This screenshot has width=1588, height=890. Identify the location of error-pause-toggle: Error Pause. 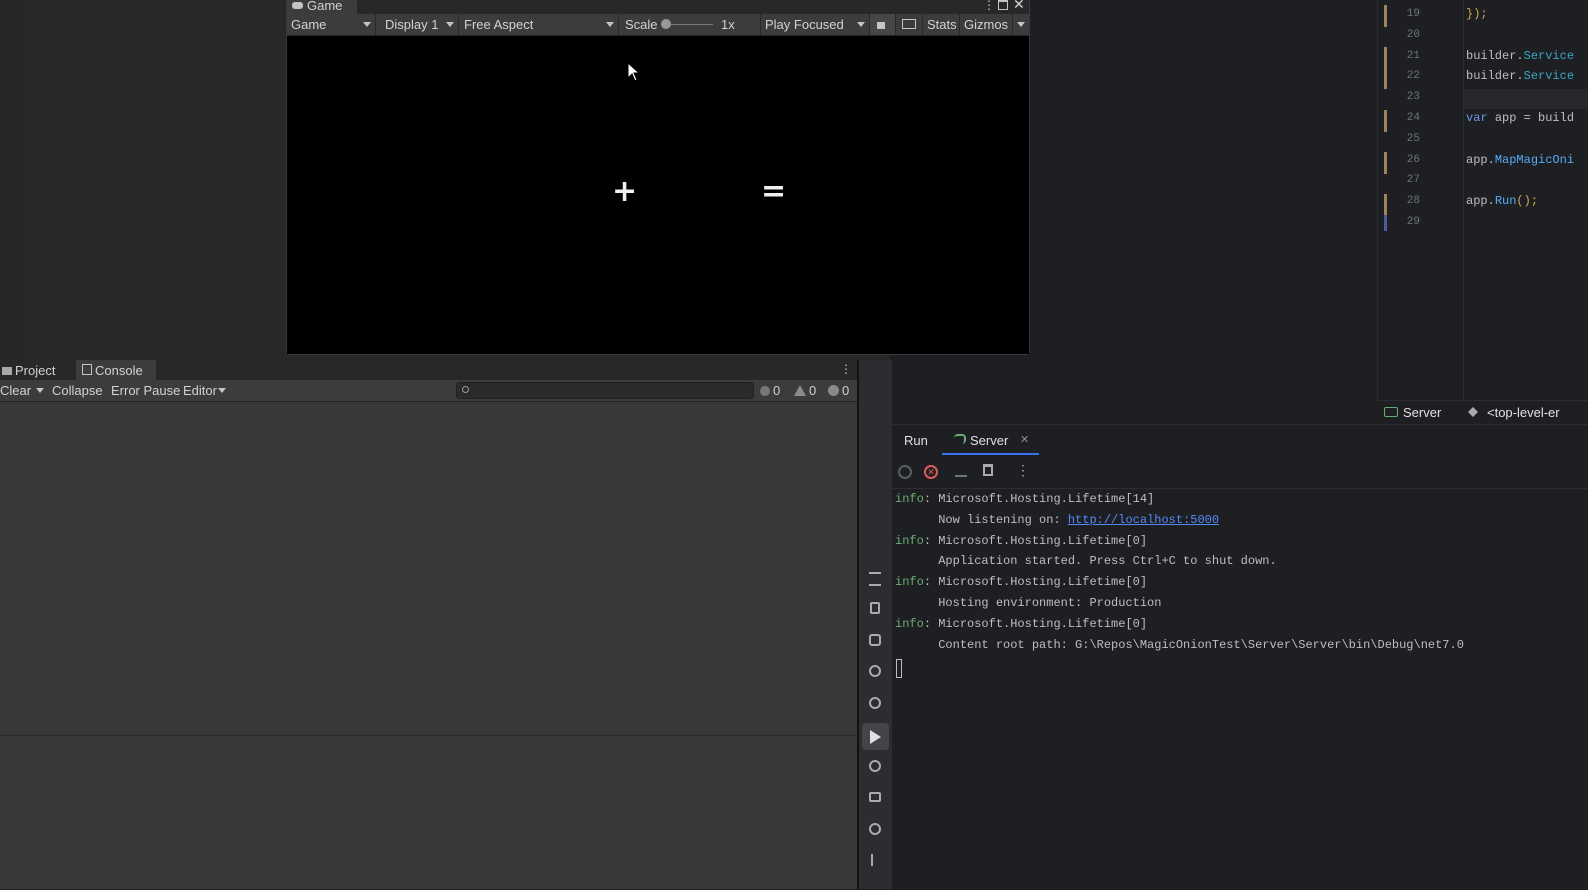
(145, 390).